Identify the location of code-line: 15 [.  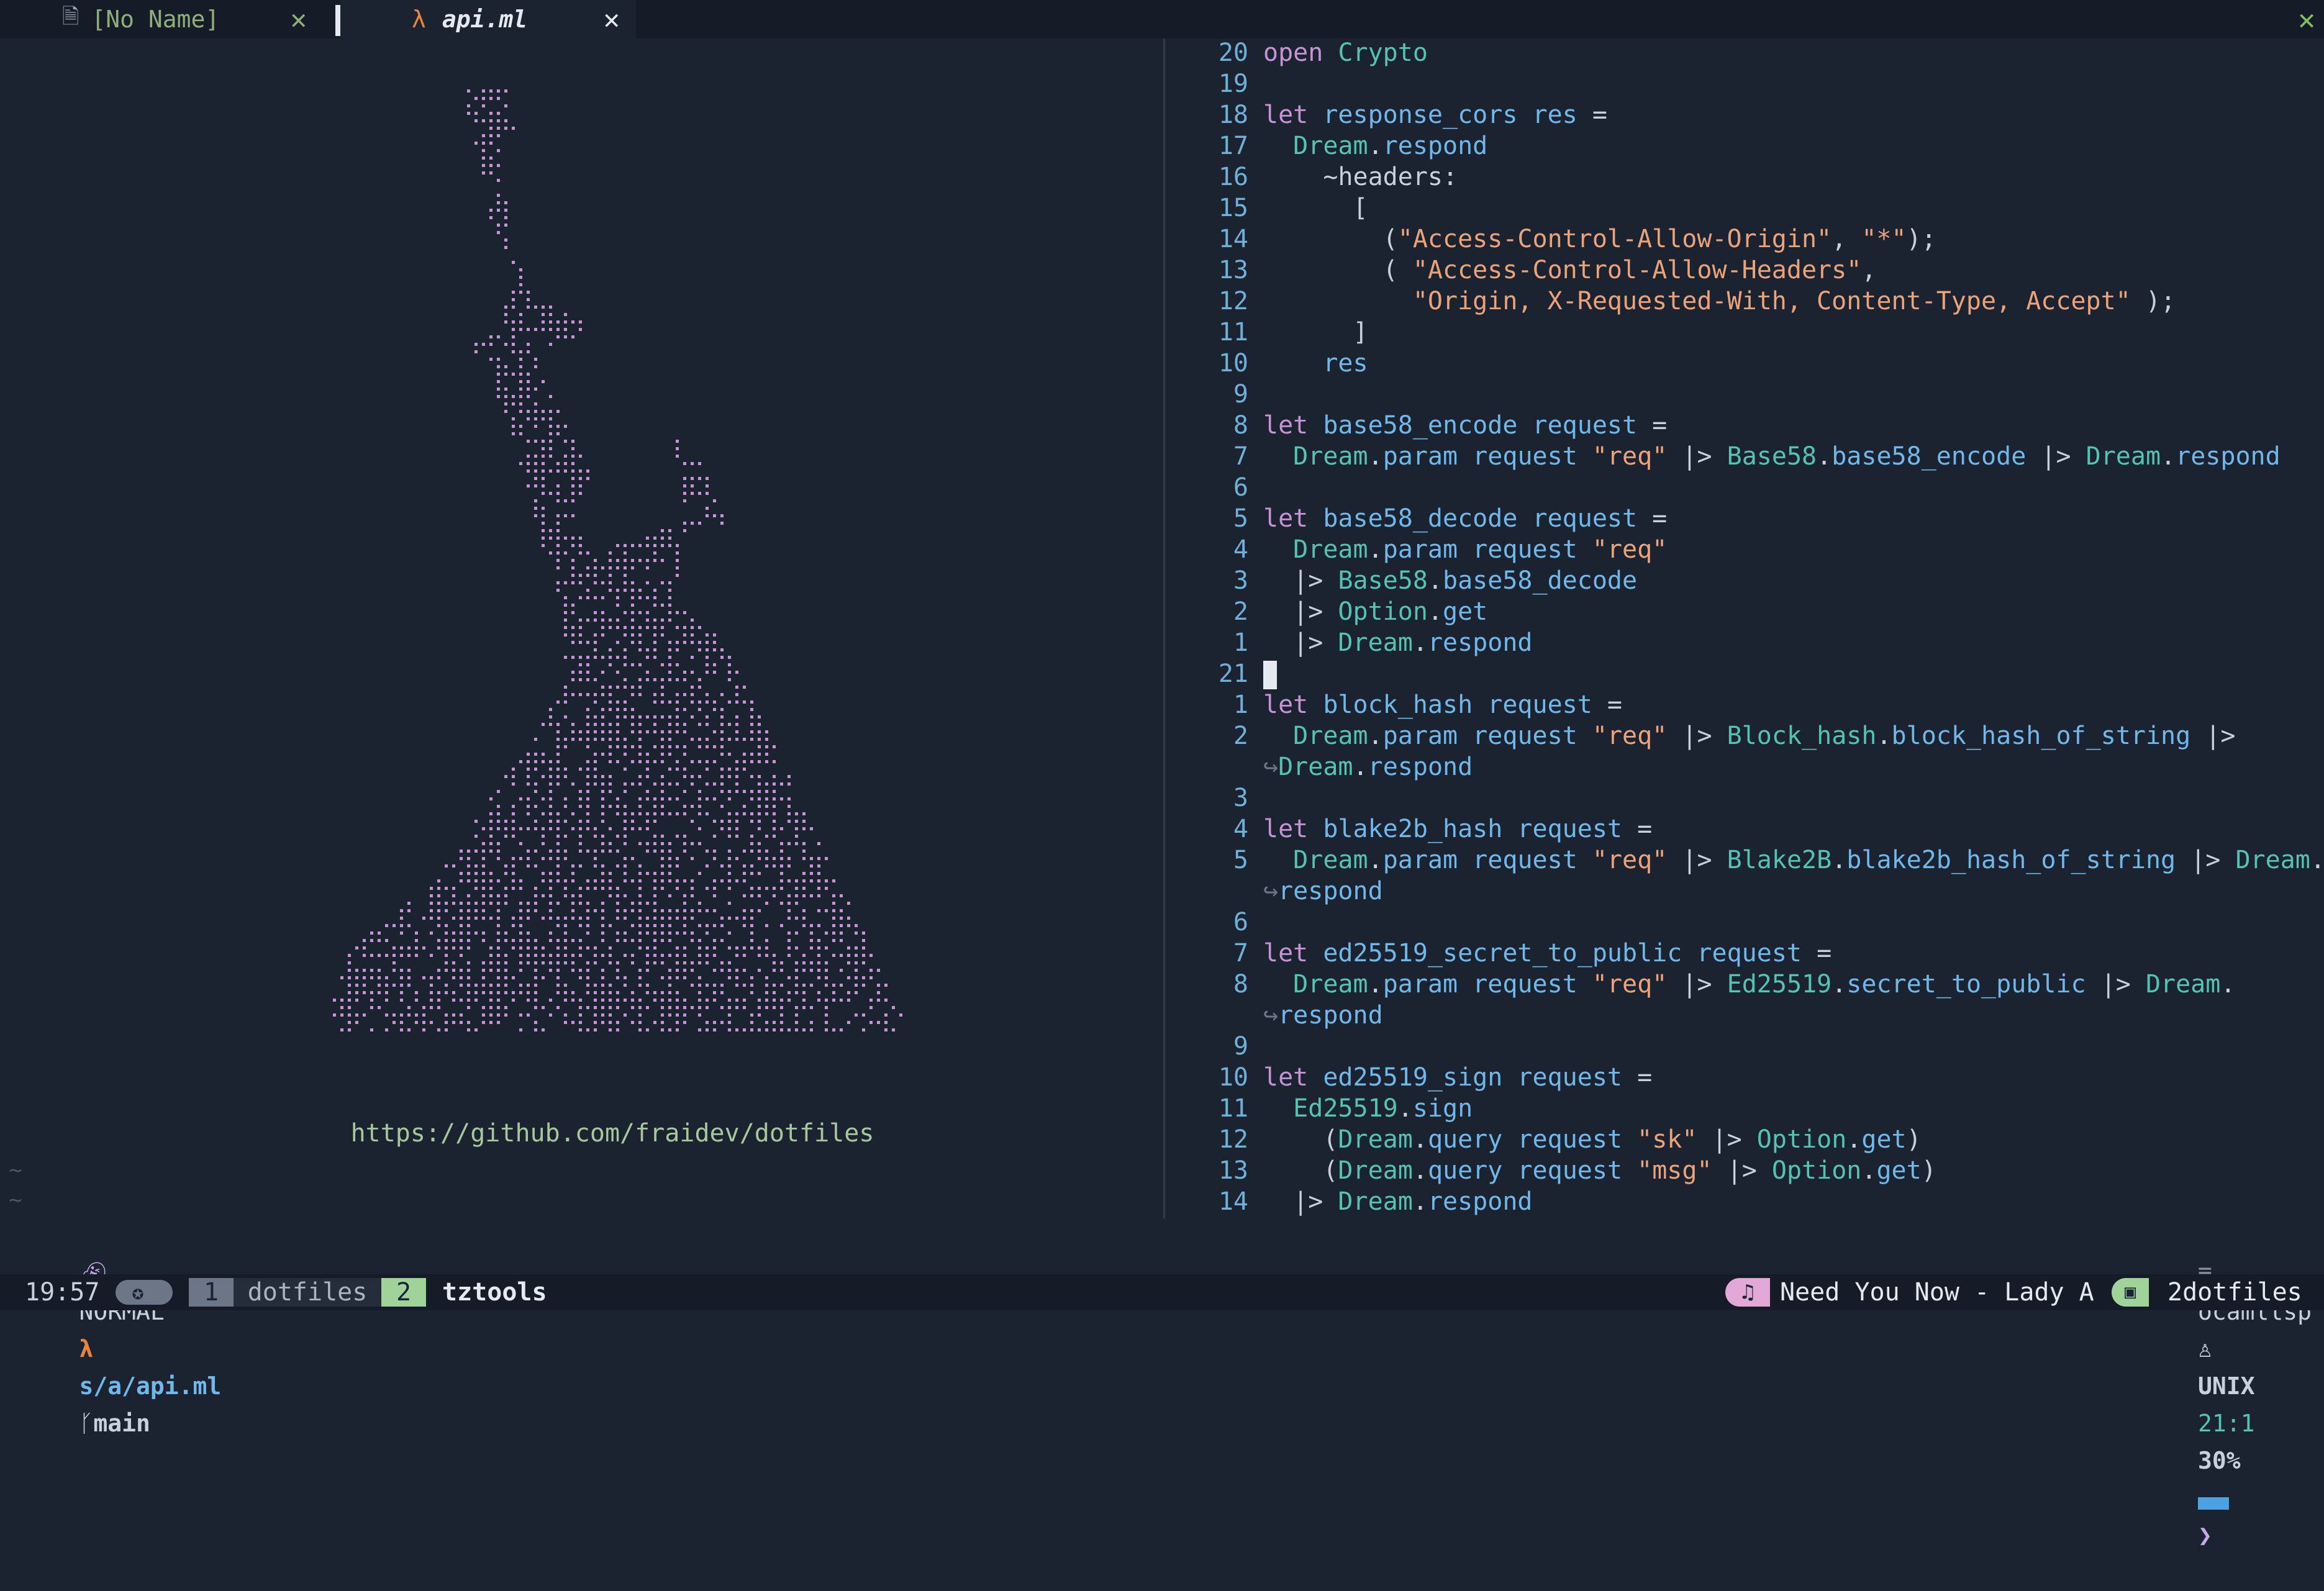
(1746, 208).